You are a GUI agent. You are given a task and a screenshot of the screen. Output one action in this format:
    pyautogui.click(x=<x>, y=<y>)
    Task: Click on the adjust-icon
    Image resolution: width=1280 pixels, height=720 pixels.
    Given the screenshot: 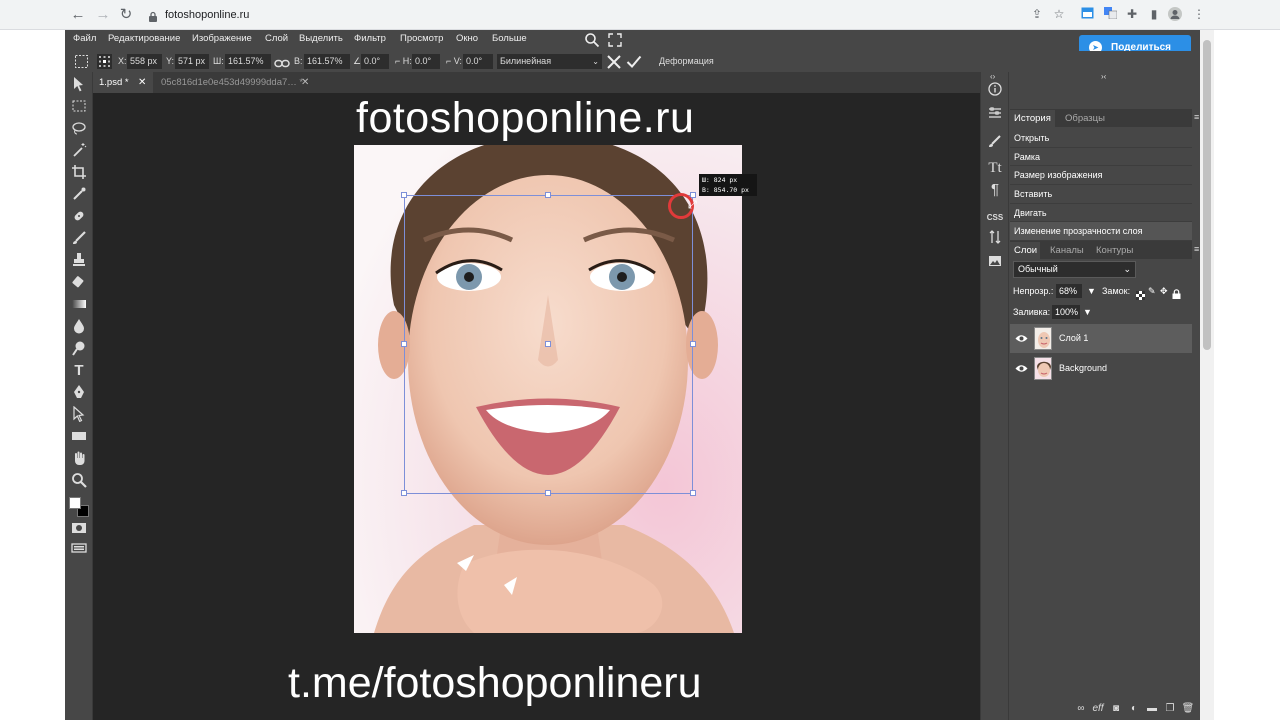 What is the action you would take?
    pyautogui.click(x=995, y=240)
    